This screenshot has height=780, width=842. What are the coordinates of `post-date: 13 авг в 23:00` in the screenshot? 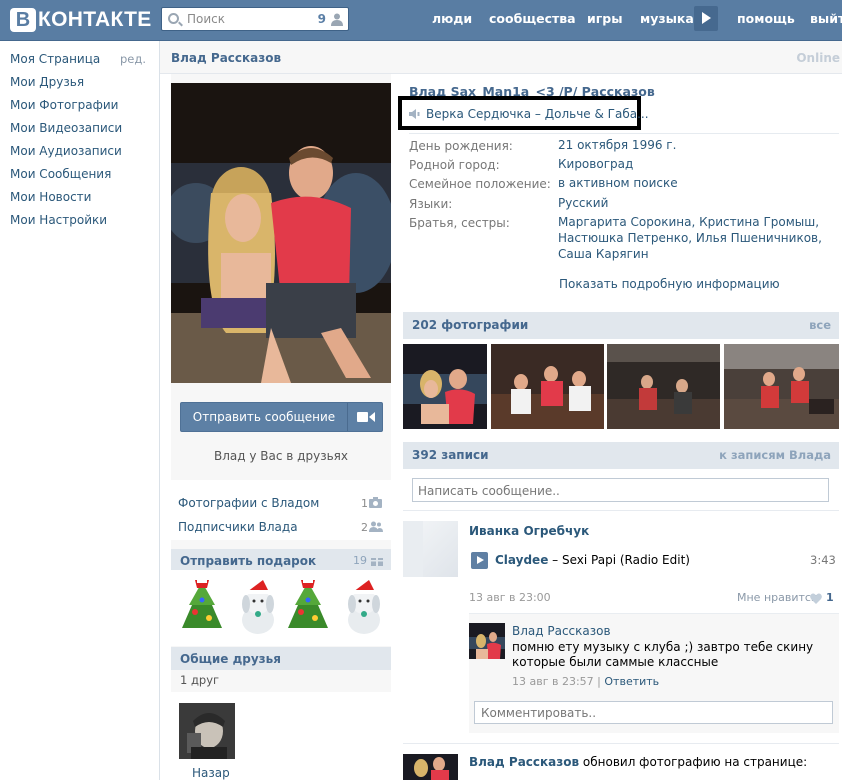 It's located at (510, 597).